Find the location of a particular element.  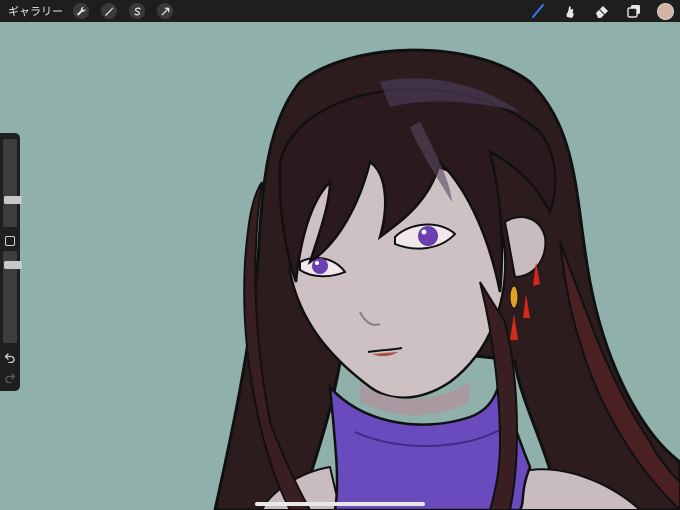

brush-icon is located at coordinates (538, 11).